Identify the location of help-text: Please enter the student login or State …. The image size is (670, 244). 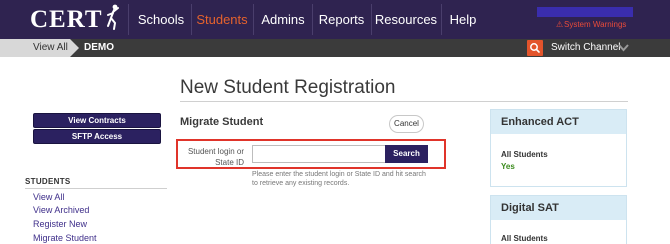
(339, 179).